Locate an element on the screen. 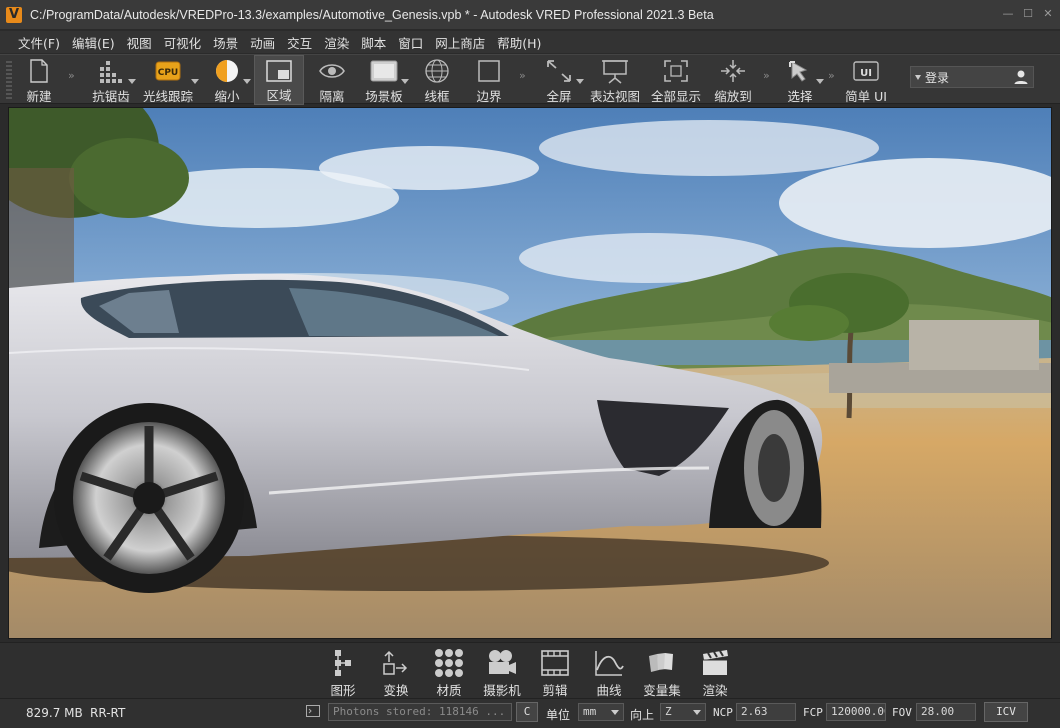  module-camera-label: 摄影机 is located at coordinates (502, 690).